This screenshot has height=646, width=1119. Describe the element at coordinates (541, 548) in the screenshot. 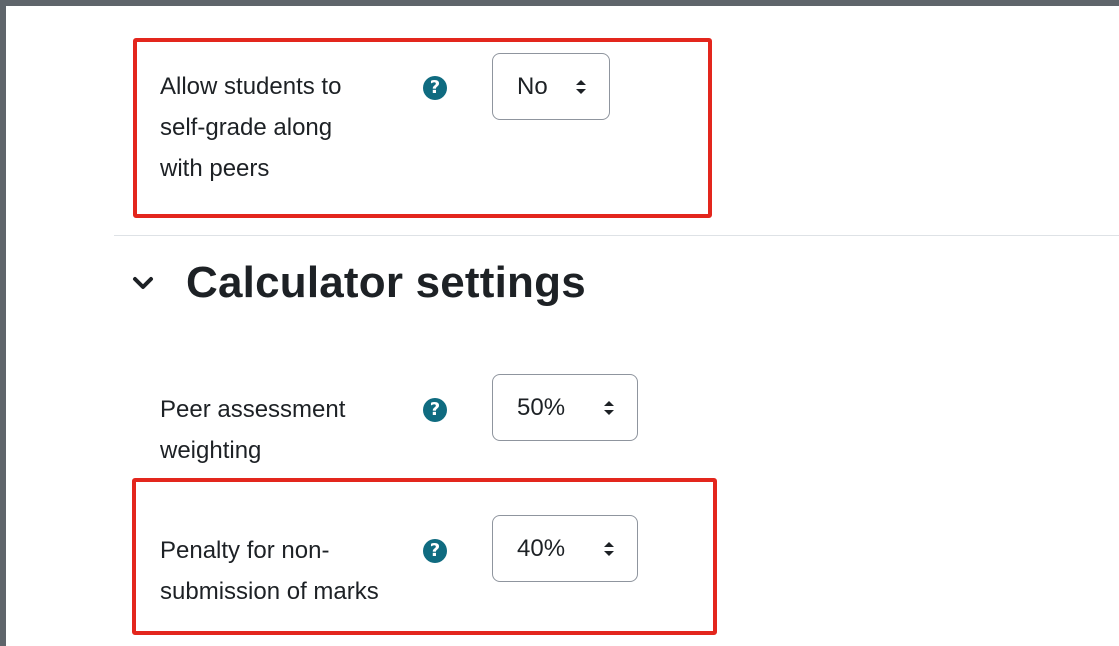

I see `penalty-value: 40%` at that location.